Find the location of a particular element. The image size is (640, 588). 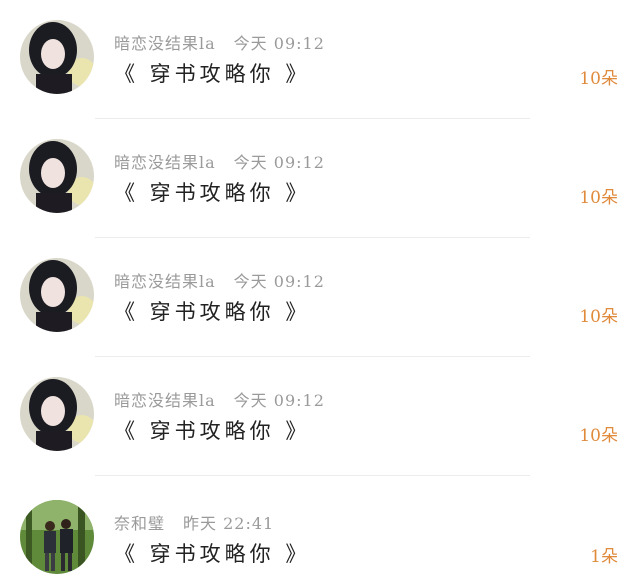

flower-count: 1朵 is located at coordinates (604, 557).